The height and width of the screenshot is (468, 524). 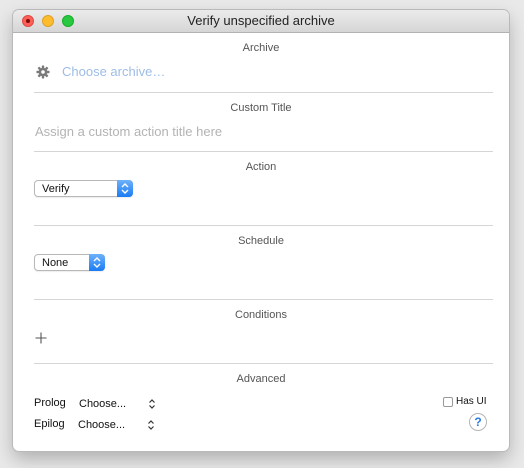 What do you see at coordinates (261, 241) in the screenshot?
I see `schedule-heading: Schedule` at bounding box center [261, 241].